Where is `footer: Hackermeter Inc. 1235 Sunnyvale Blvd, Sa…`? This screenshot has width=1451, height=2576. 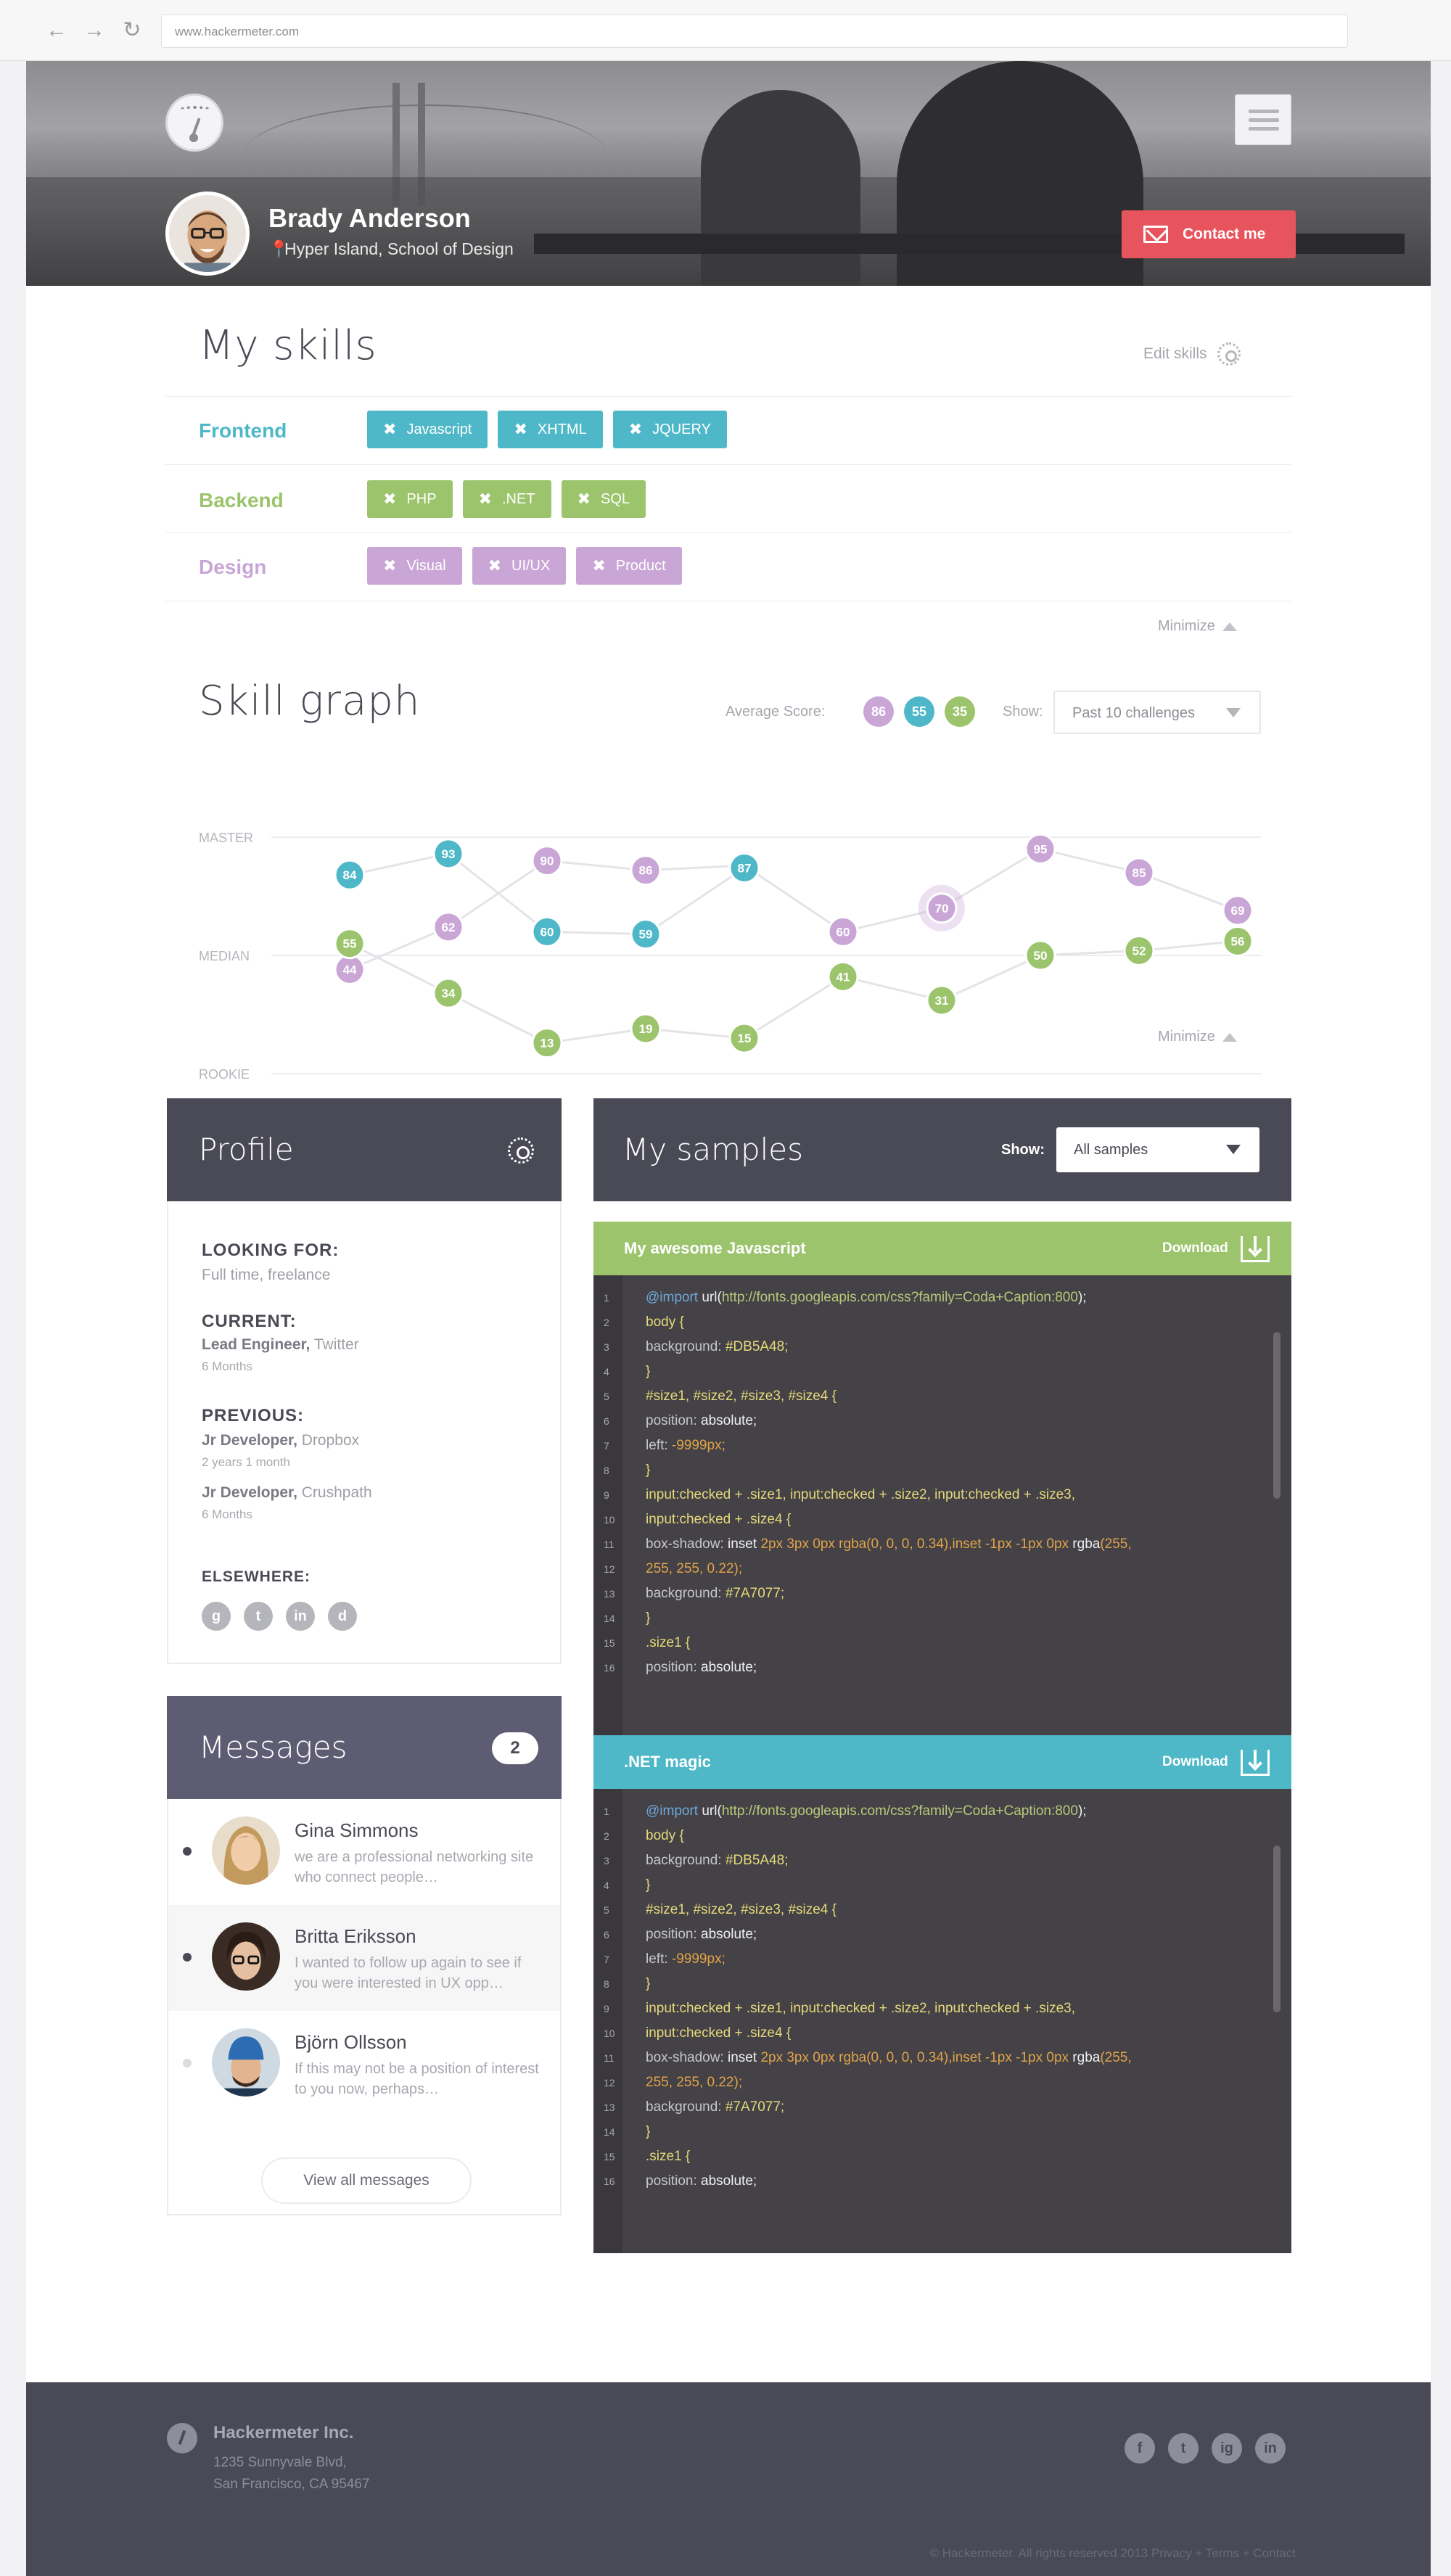
footer: Hackermeter Inc. 1235 Sunnyvale Blvd, Sa… is located at coordinates (728, 2479).